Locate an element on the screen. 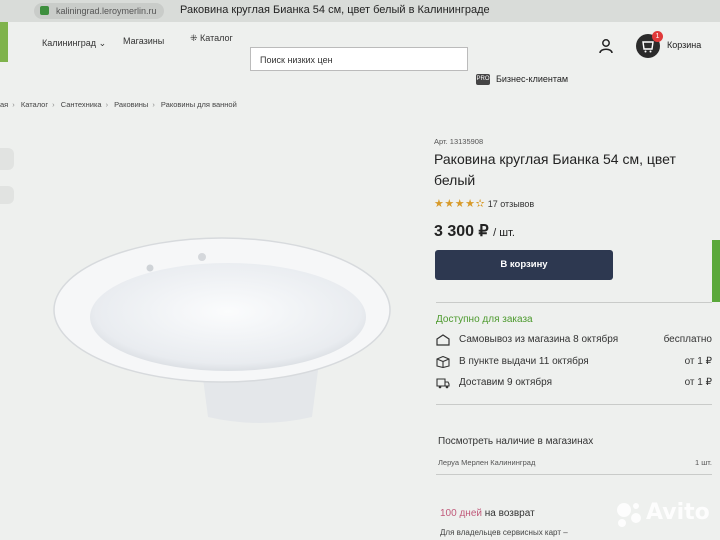 The image size is (720, 540). returns-days: 100 дней is located at coordinates (461, 513).